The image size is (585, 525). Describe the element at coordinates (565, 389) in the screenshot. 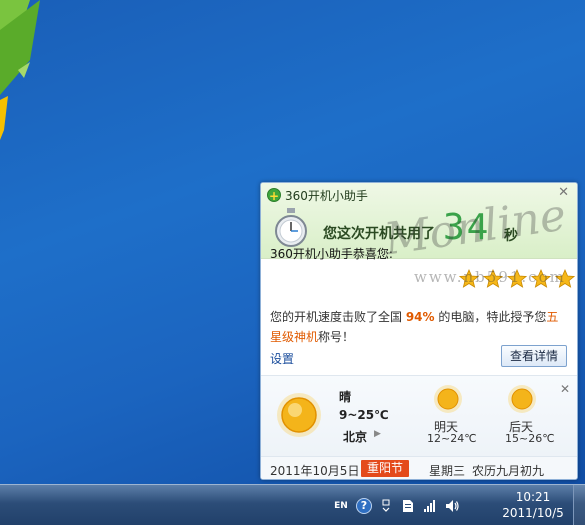

I see `weather-close-icon: ✕` at that location.